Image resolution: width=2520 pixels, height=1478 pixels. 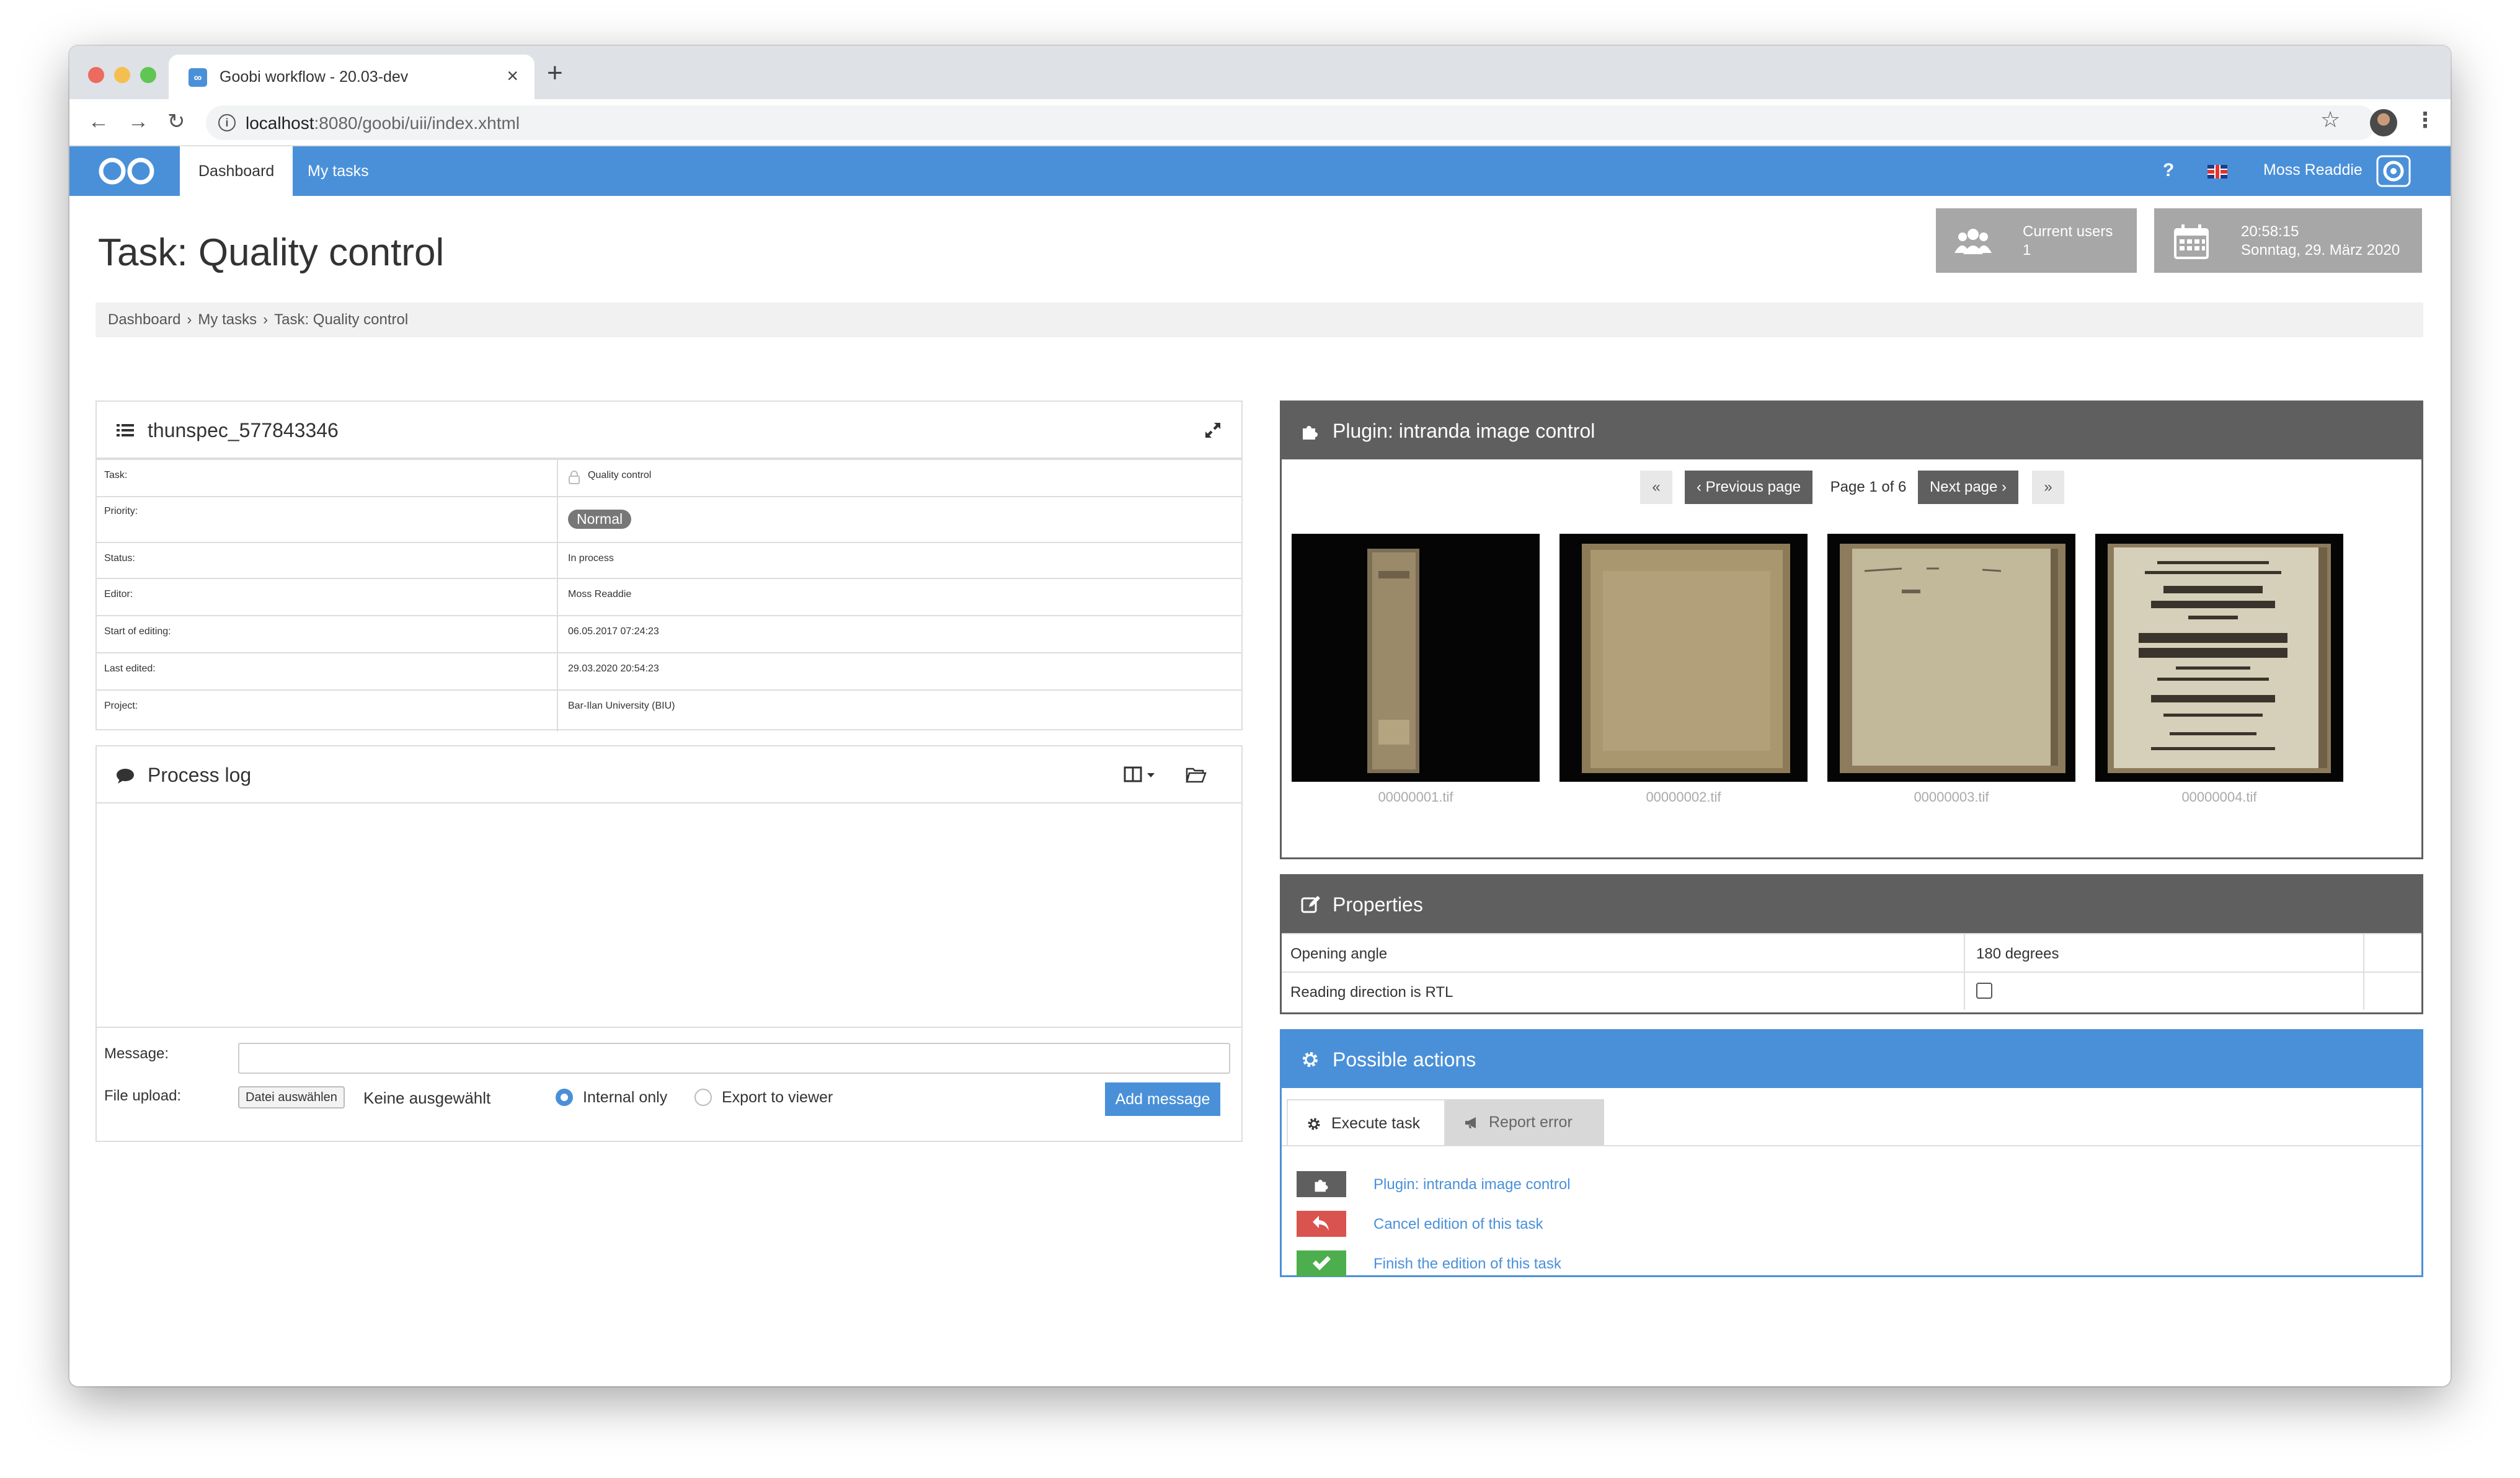 What do you see at coordinates (1371, 992) in the screenshot?
I see `property-label: Reading direction is RTL` at bounding box center [1371, 992].